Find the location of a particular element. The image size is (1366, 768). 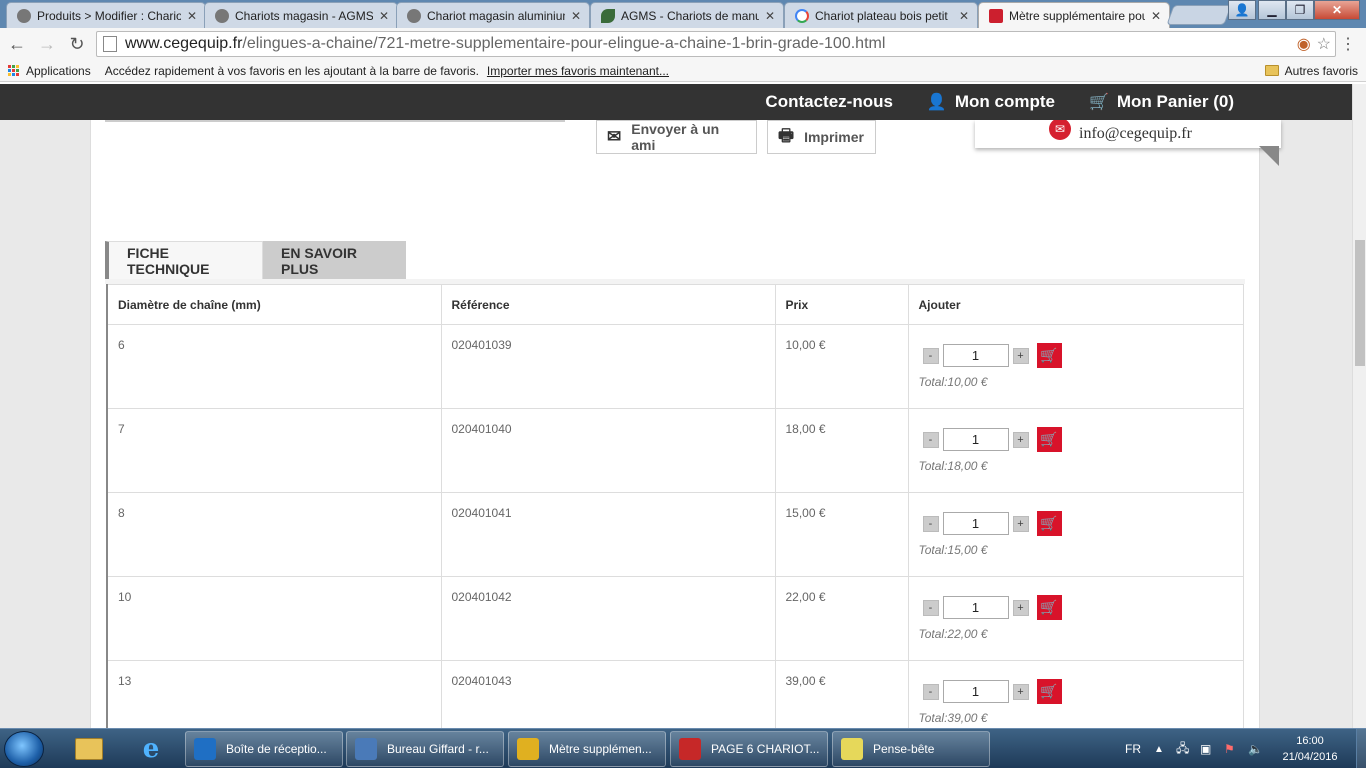

bookmark-star-icon: ☆ is located at coordinates (1324, 44).